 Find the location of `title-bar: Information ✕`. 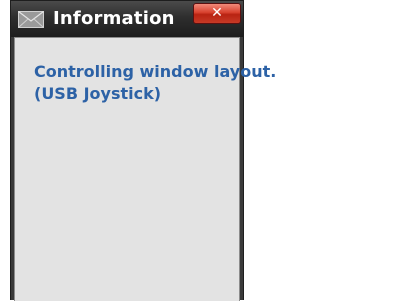

title-bar: Information ✕ is located at coordinates (127, 19).